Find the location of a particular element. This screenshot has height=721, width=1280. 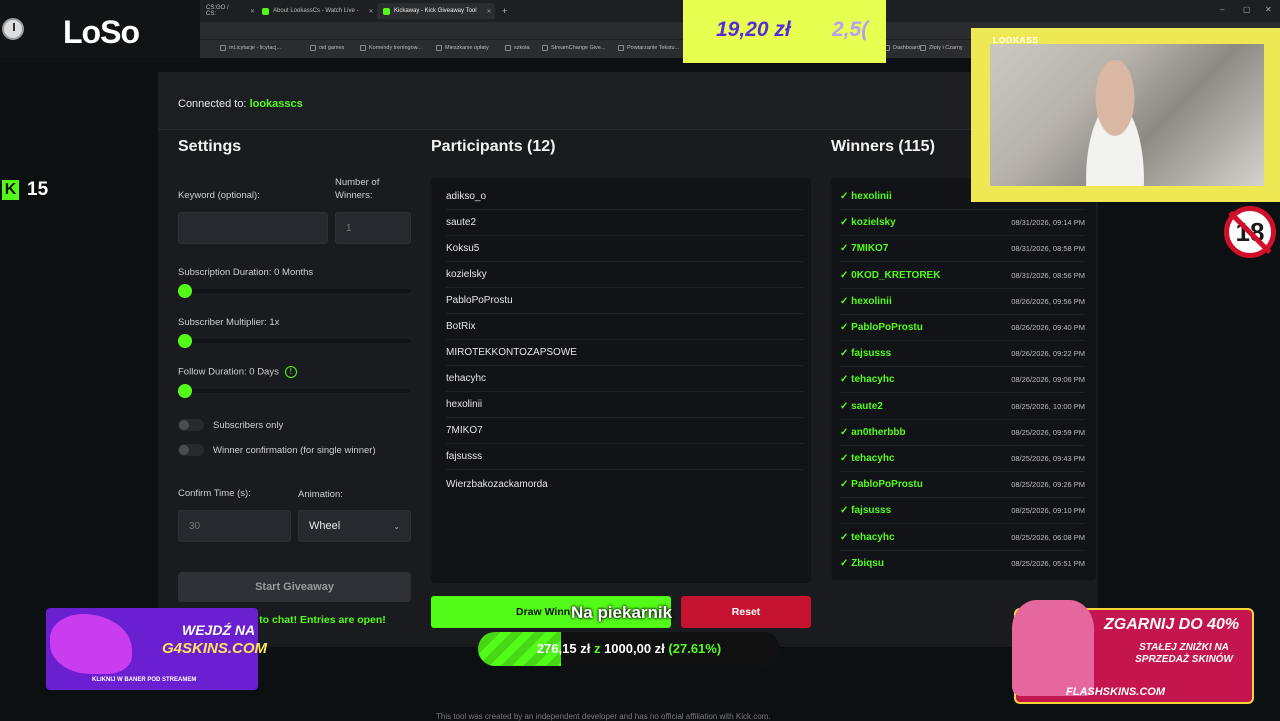

follow-duration-label: Follow Duration: 0 Days! is located at coordinates (237, 372).